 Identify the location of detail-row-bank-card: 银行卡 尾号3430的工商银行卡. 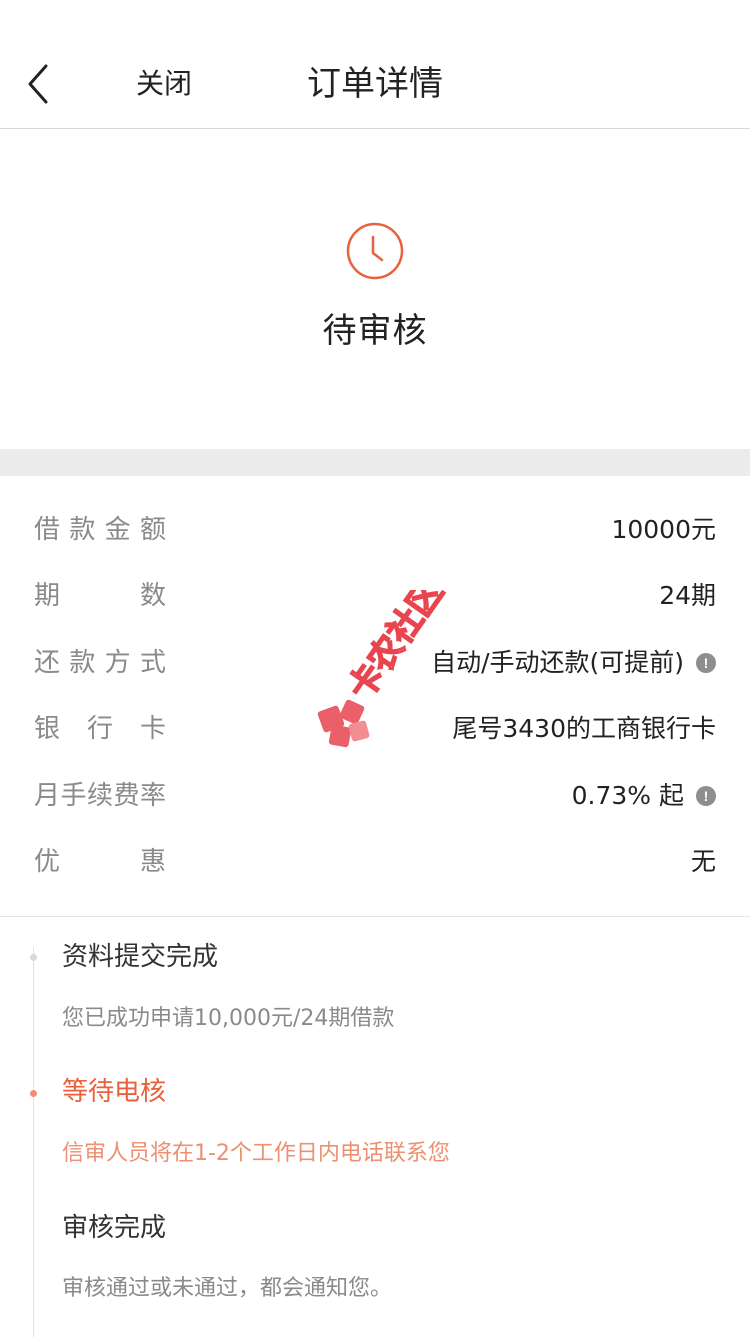
(375, 729).